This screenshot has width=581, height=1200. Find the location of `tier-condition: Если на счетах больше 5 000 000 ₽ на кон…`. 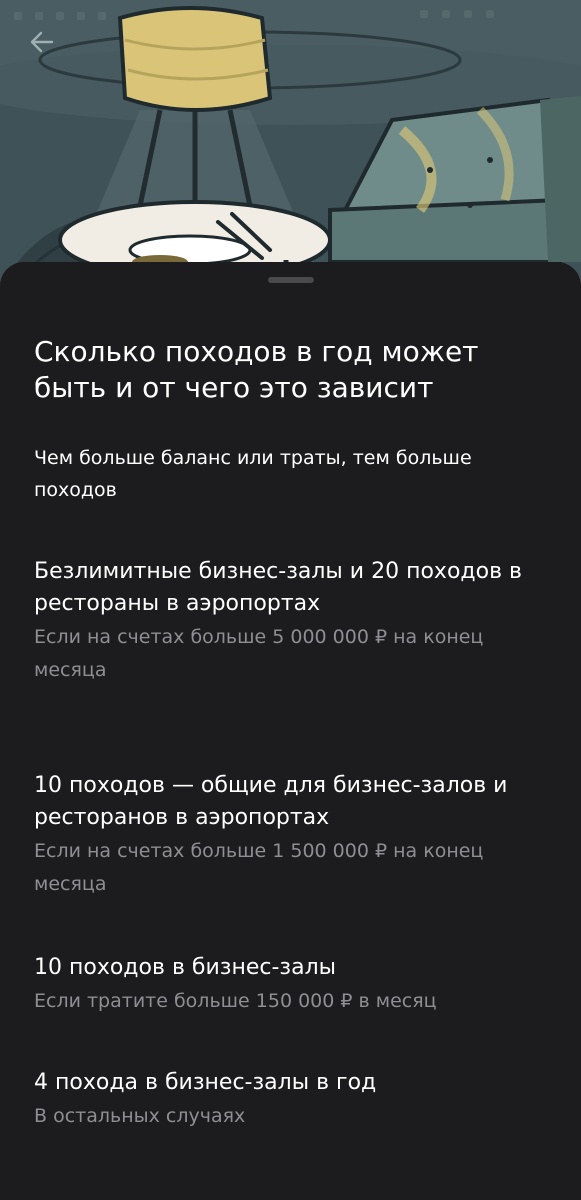

tier-condition: Если на счетах больше 5 000 000 ₽ на кон… is located at coordinates (259, 653).